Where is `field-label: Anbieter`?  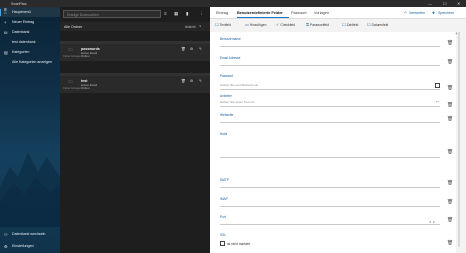
field-label: Anbieter is located at coordinates (226, 96).